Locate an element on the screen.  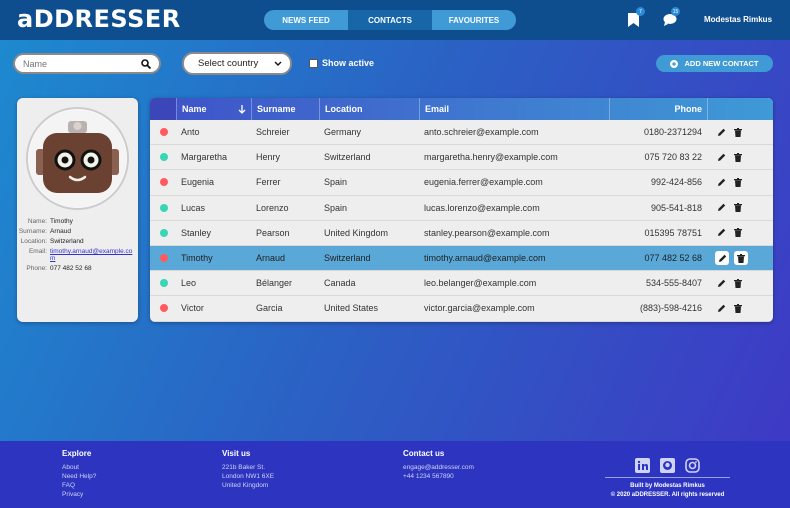
footer-link-help: Need Help? is located at coordinates (79, 476).